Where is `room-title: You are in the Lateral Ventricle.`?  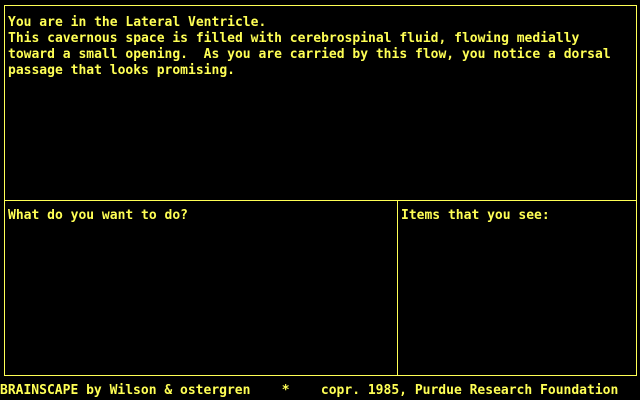 room-title: You are in the Lateral Ventricle. is located at coordinates (137, 22).